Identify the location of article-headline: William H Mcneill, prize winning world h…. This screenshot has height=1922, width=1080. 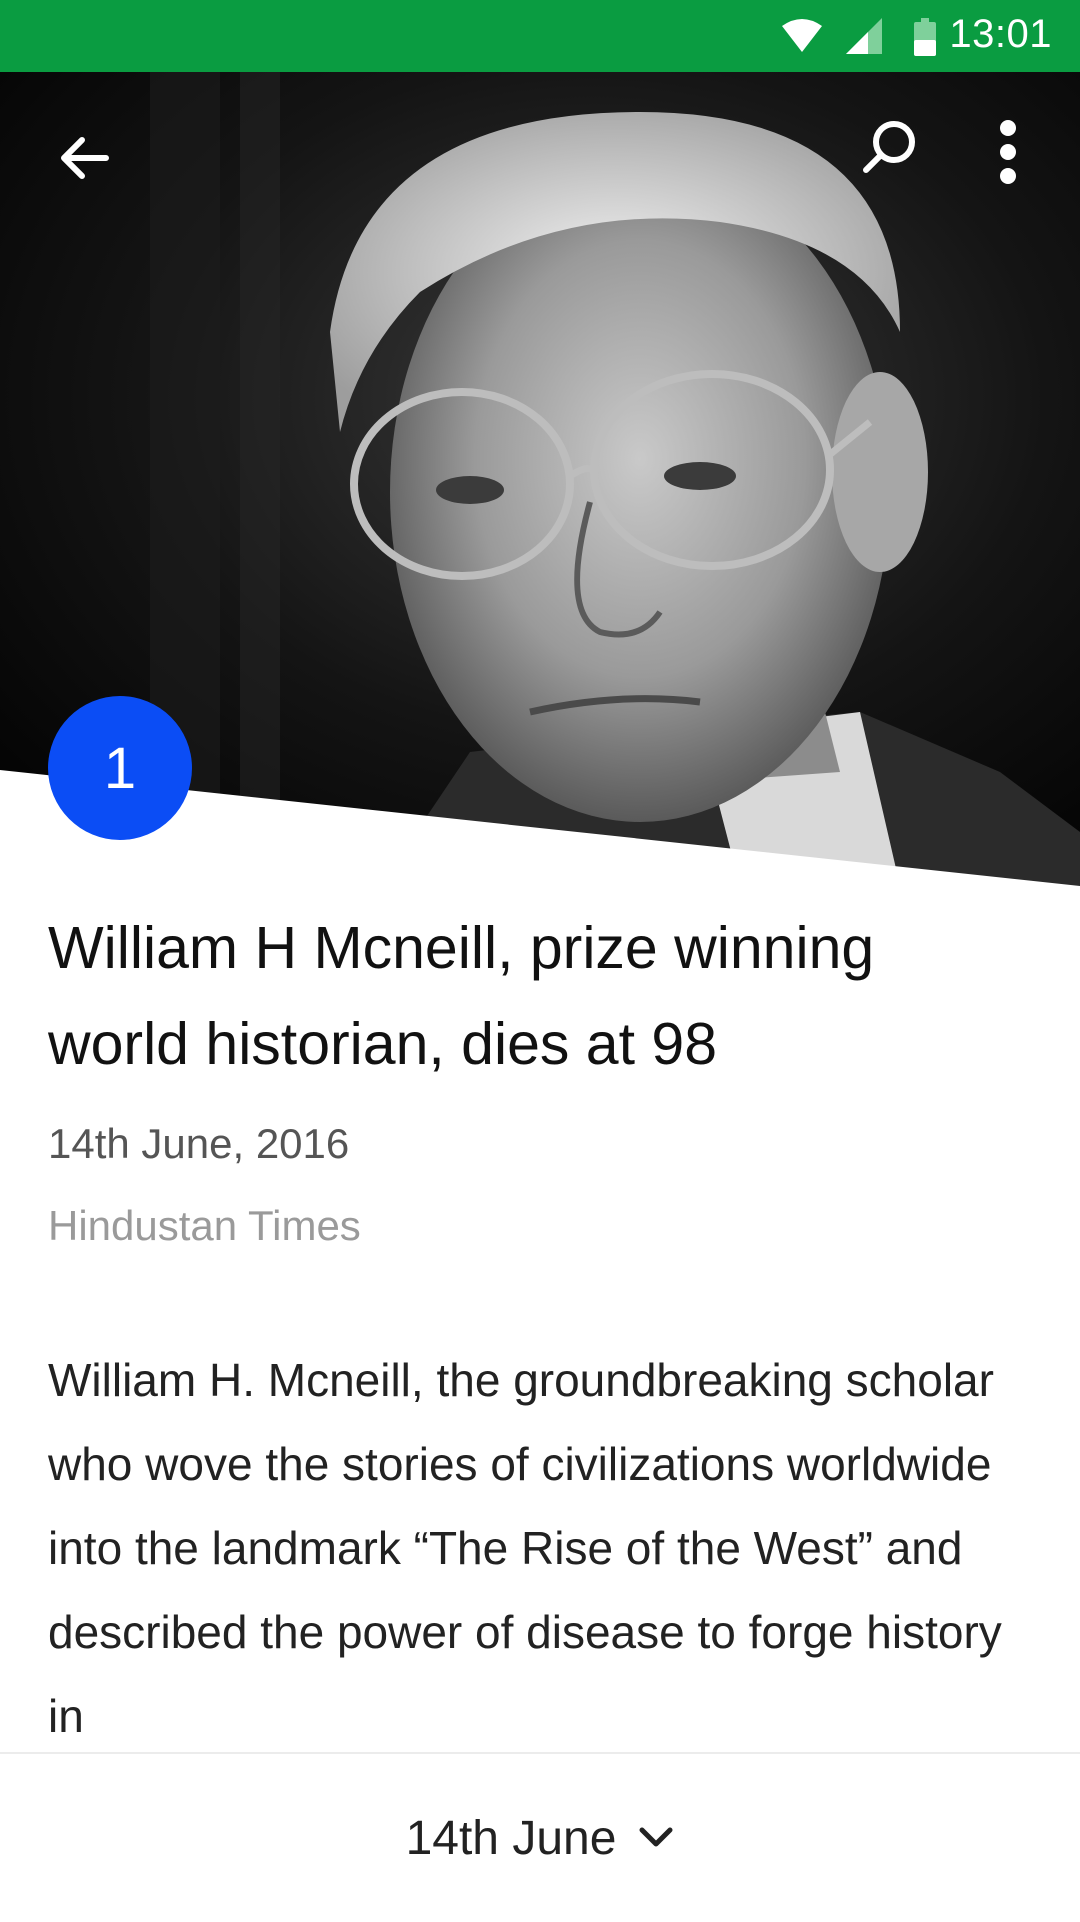
(461, 996).